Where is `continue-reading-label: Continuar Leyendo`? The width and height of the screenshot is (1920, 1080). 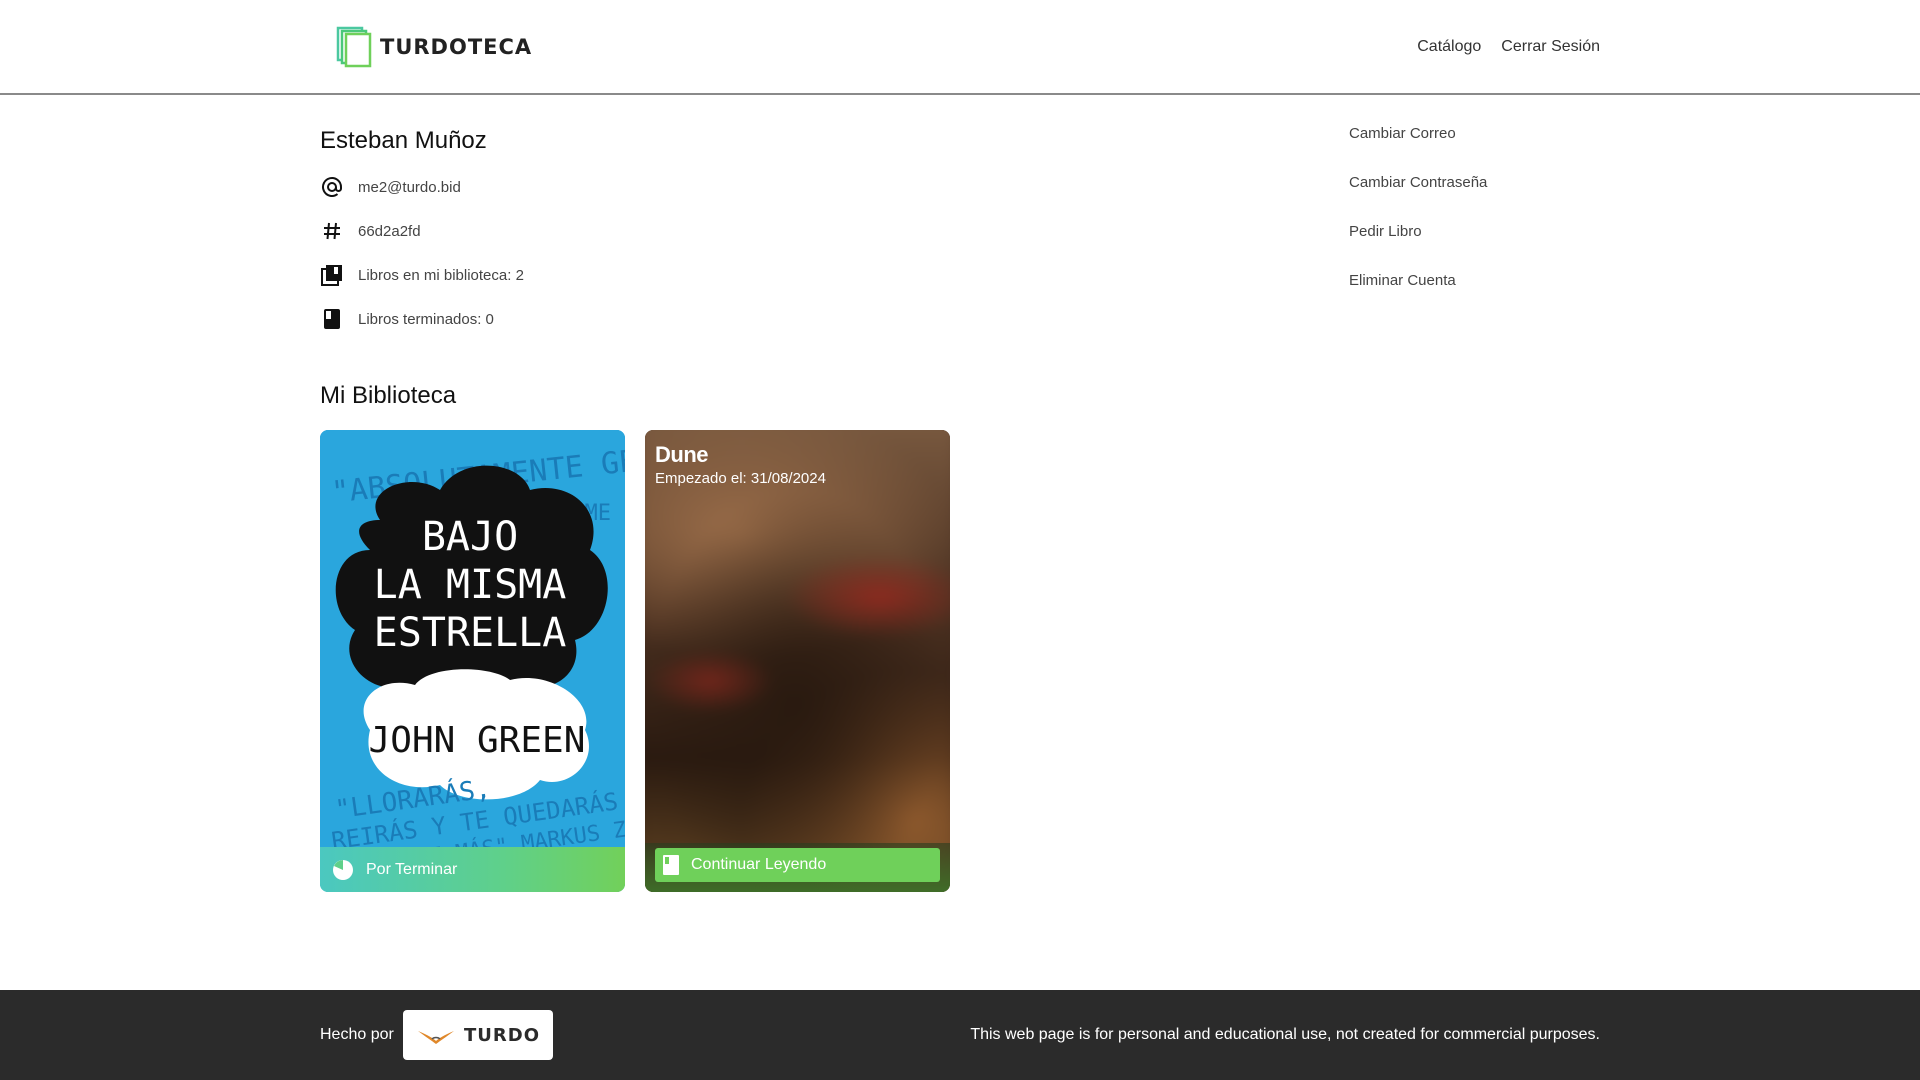 continue-reading-label: Continuar Leyendo is located at coordinates (759, 864).